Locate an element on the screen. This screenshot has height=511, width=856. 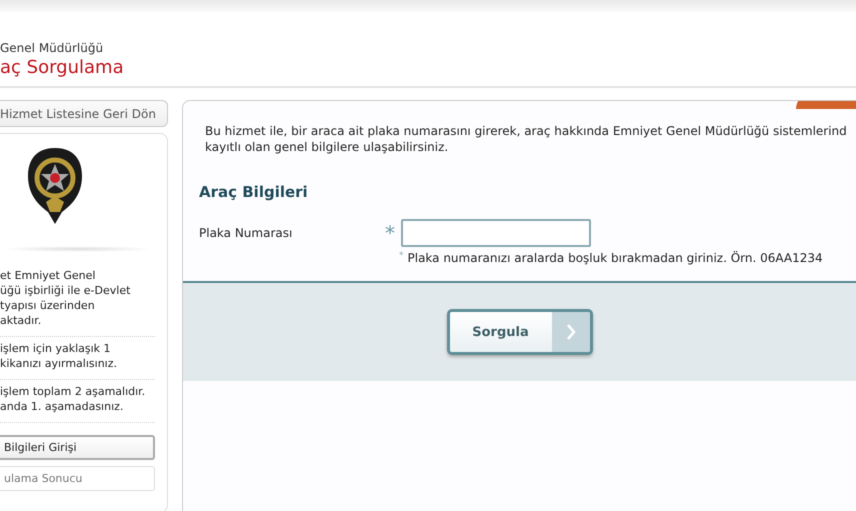
required-mark: * is located at coordinates (390, 233).